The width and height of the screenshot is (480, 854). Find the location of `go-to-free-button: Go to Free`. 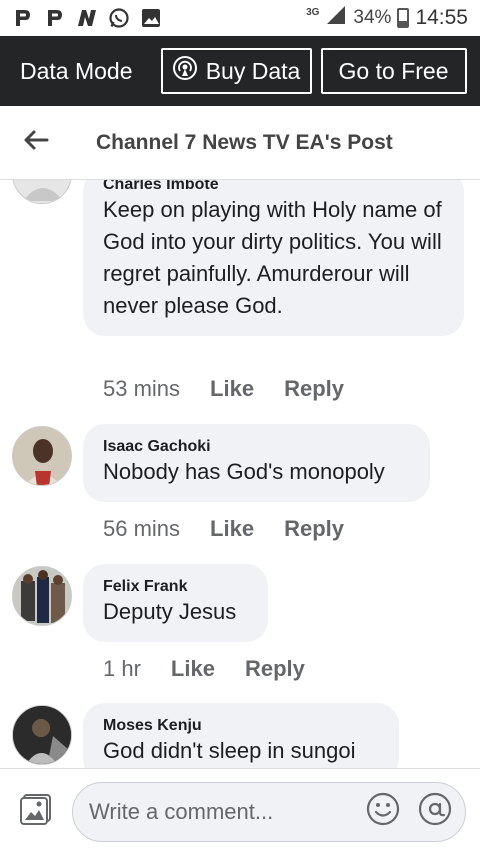

go-to-free-button: Go to Free is located at coordinates (393, 71).